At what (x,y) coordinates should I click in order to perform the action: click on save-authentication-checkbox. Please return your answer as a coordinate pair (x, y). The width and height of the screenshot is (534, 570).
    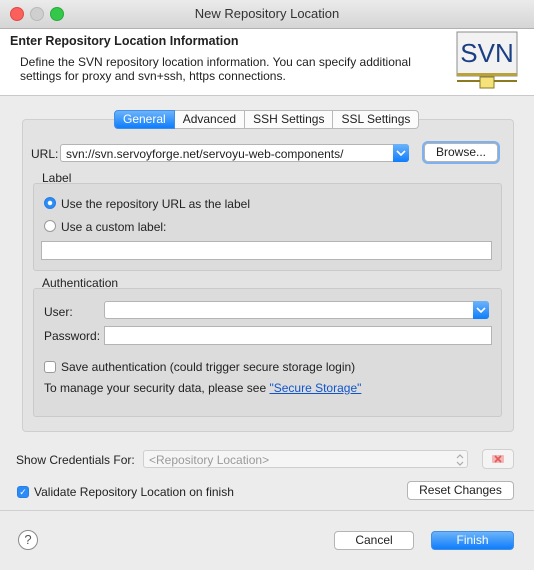
    Looking at the image, I should click on (50, 367).